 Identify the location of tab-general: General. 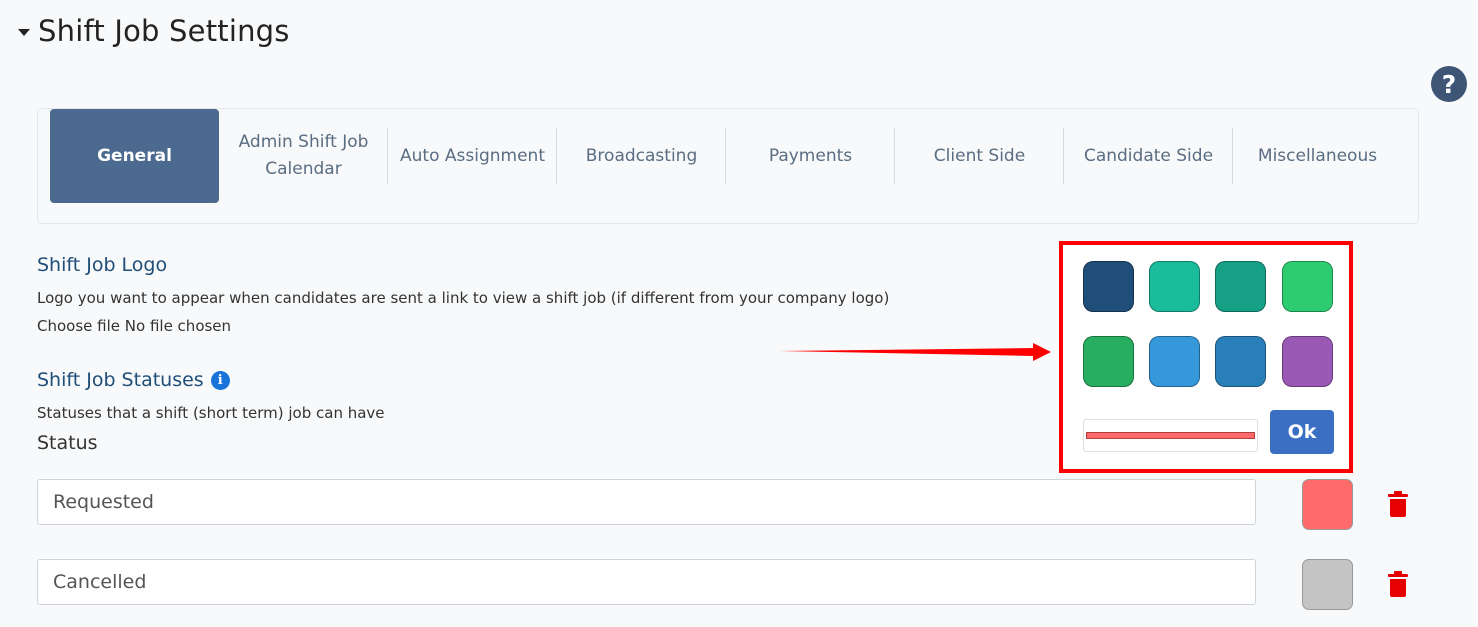
(134, 156).